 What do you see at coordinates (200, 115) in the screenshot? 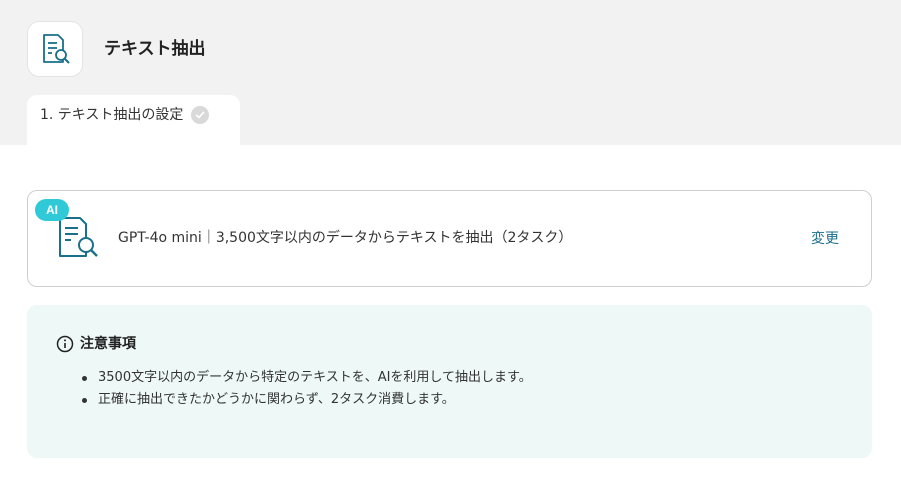
I see `check-circle-icon` at bounding box center [200, 115].